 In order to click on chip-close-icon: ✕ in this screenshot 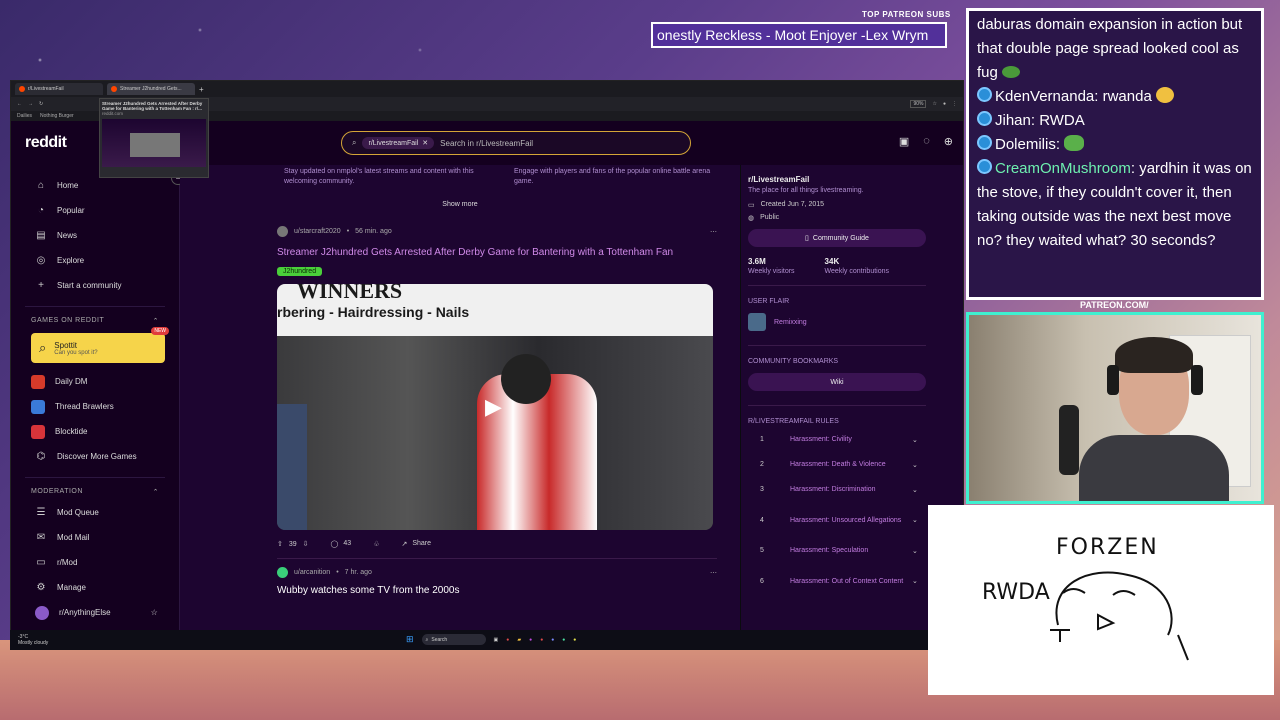, I will do `click(425, 143)`.